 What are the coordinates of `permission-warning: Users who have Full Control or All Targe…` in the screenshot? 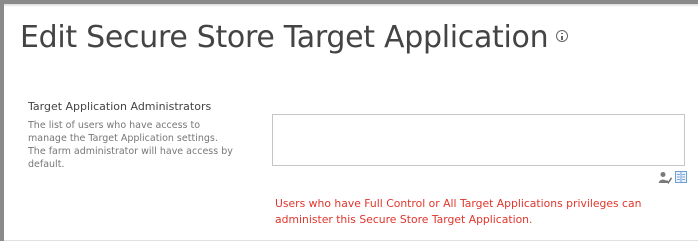 It's located at (458, 211).